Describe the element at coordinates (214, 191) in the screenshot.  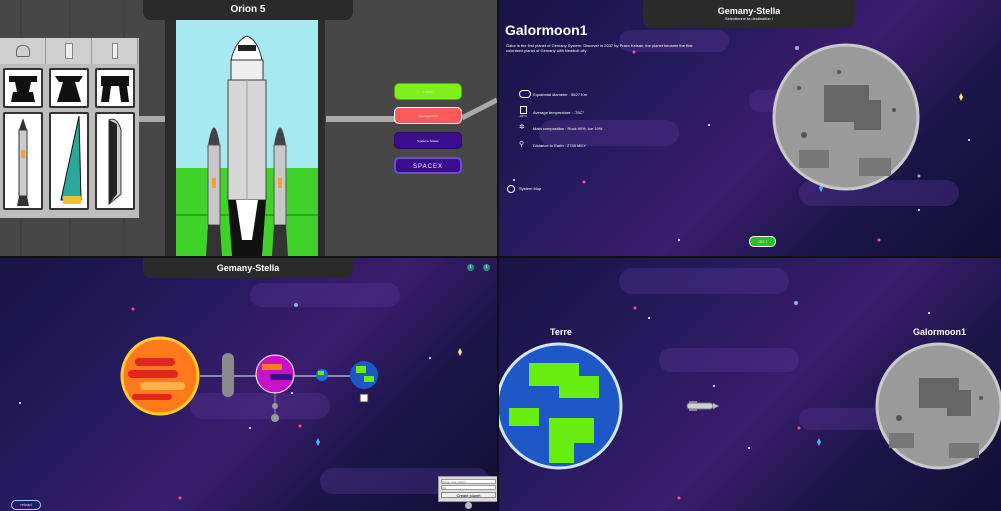
I see `left-booster` at that location.